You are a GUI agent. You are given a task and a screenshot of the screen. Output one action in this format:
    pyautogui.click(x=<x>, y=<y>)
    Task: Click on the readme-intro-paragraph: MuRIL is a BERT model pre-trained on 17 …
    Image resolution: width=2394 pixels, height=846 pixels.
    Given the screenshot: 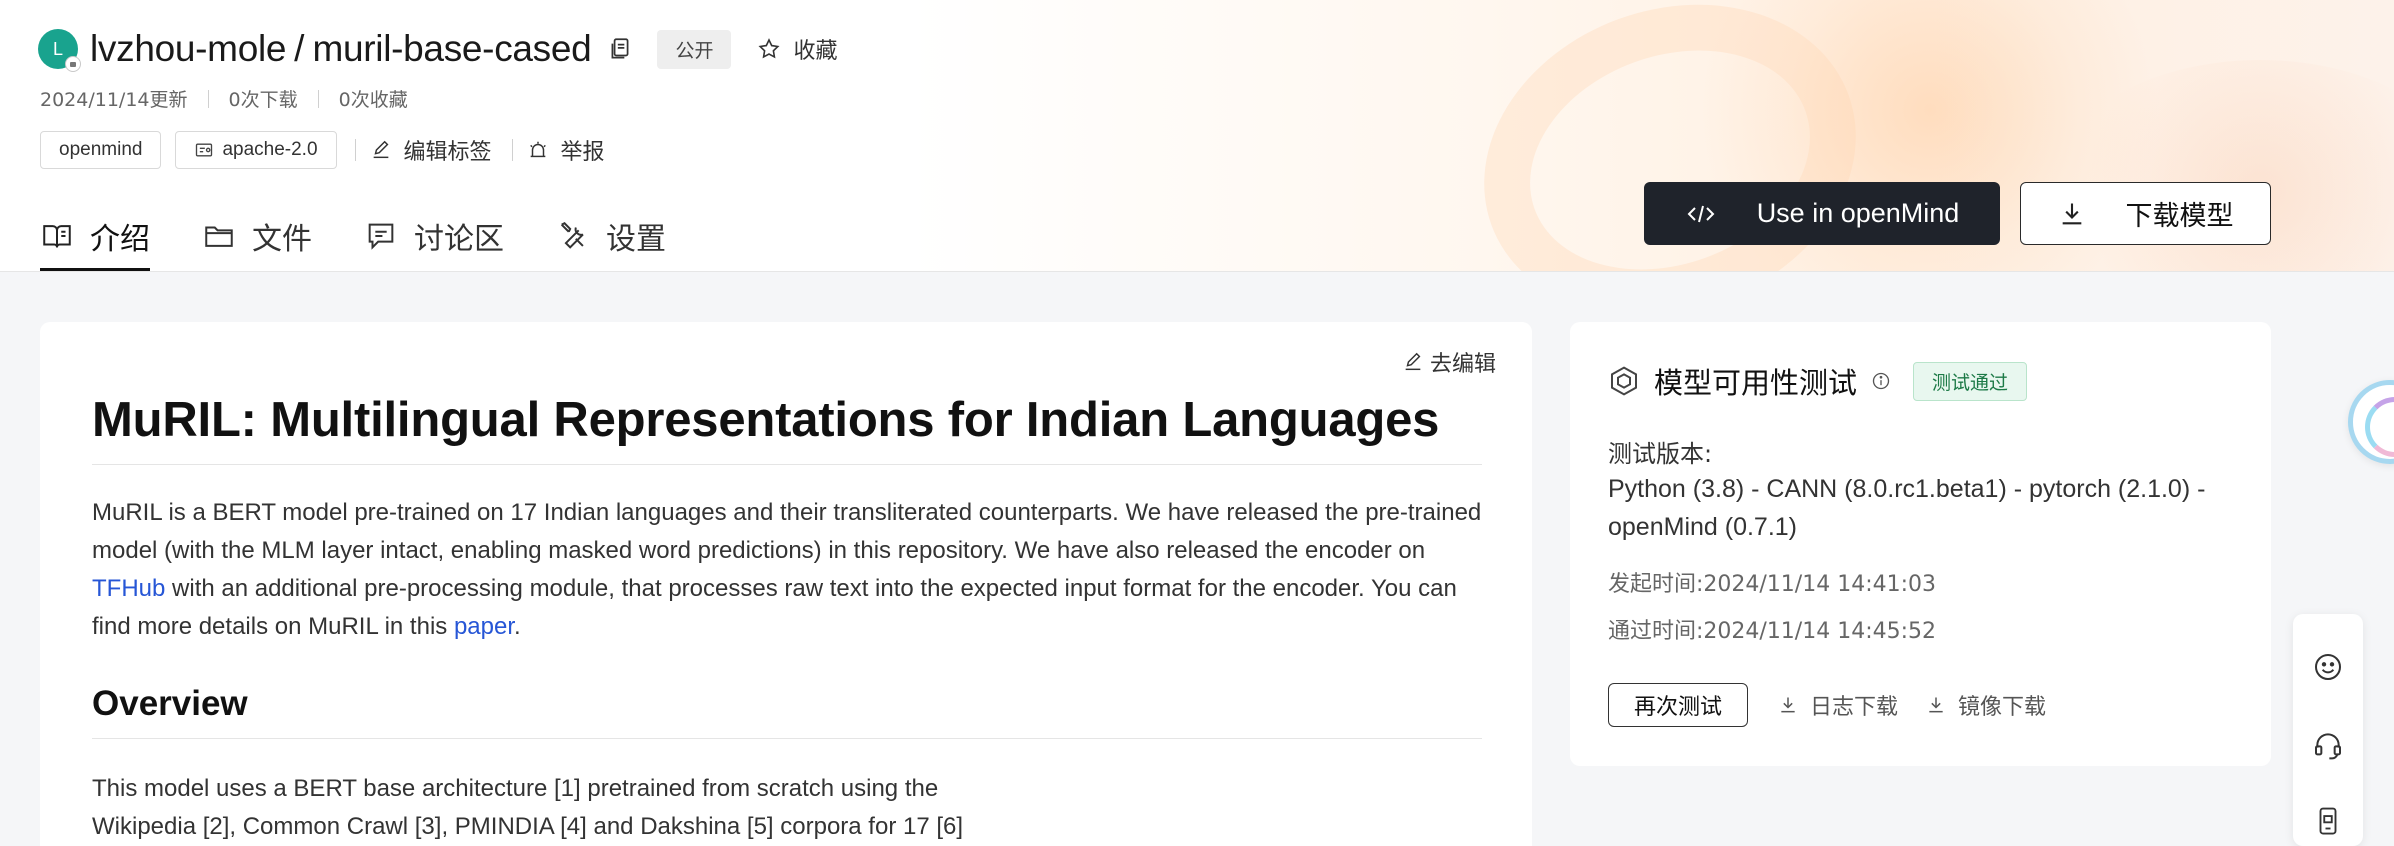 What is the action you would take?
    pyautogui.click(x=792, y=570)
    